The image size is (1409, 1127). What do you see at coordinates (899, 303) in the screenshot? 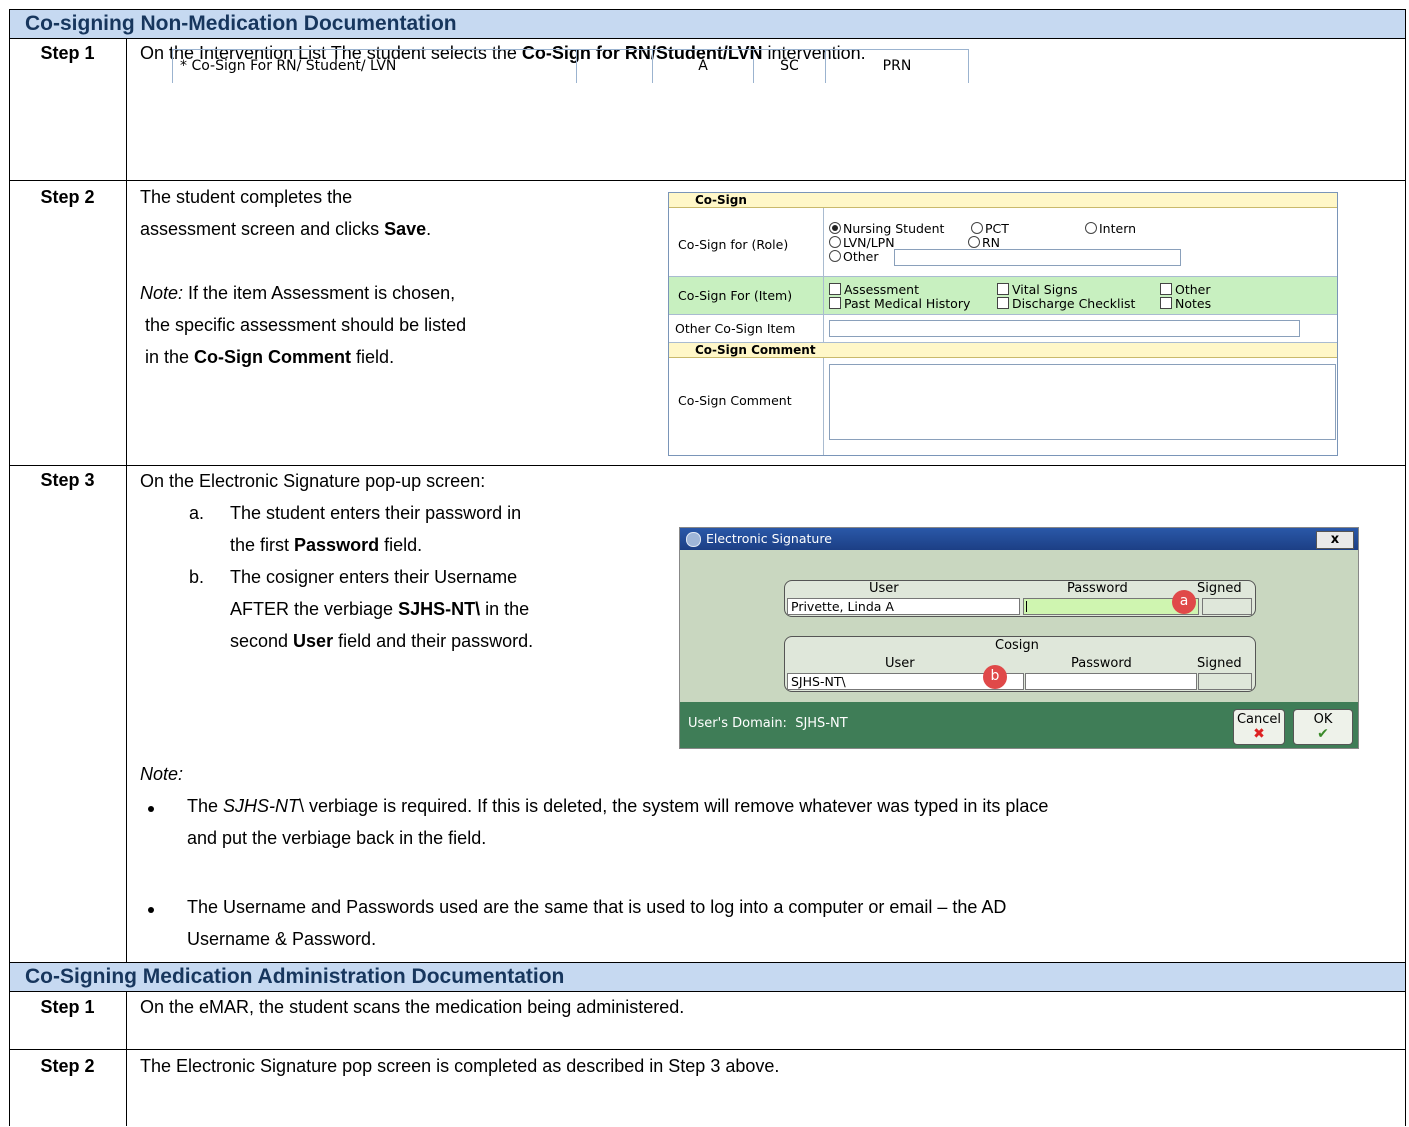
I see `item-option-past-medical-history: Past Medical History` at bounding box center [899, 303].